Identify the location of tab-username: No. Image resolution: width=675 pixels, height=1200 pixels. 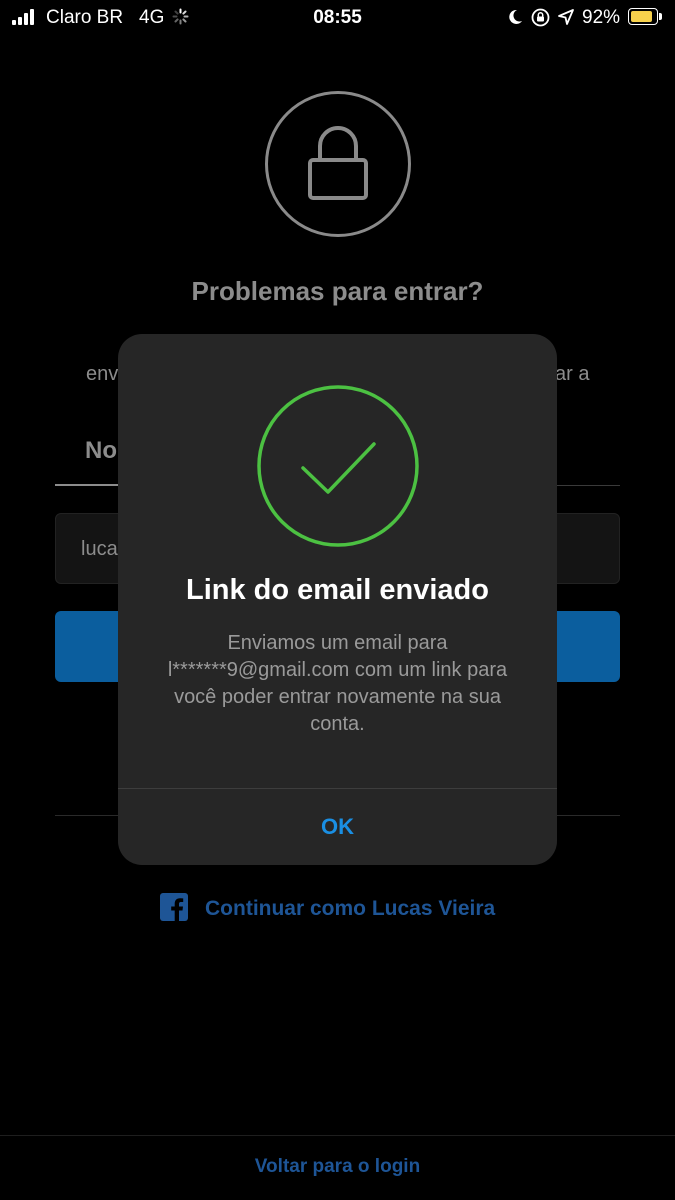
(101, 451).